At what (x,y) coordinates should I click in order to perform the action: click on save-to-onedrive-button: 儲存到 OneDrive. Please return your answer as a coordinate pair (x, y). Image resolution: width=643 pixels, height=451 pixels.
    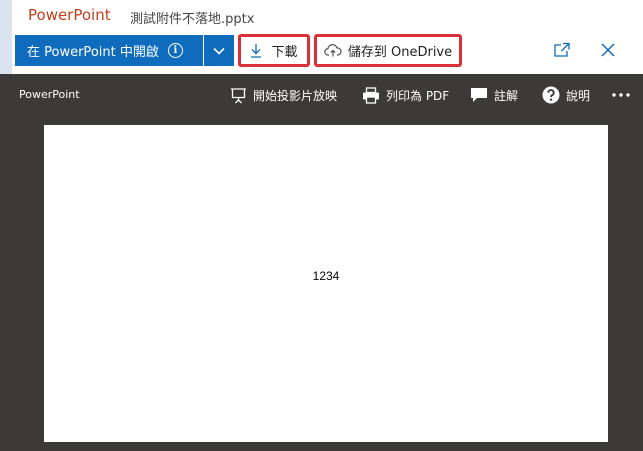
    Looking at the image, I should click on (388, 50).